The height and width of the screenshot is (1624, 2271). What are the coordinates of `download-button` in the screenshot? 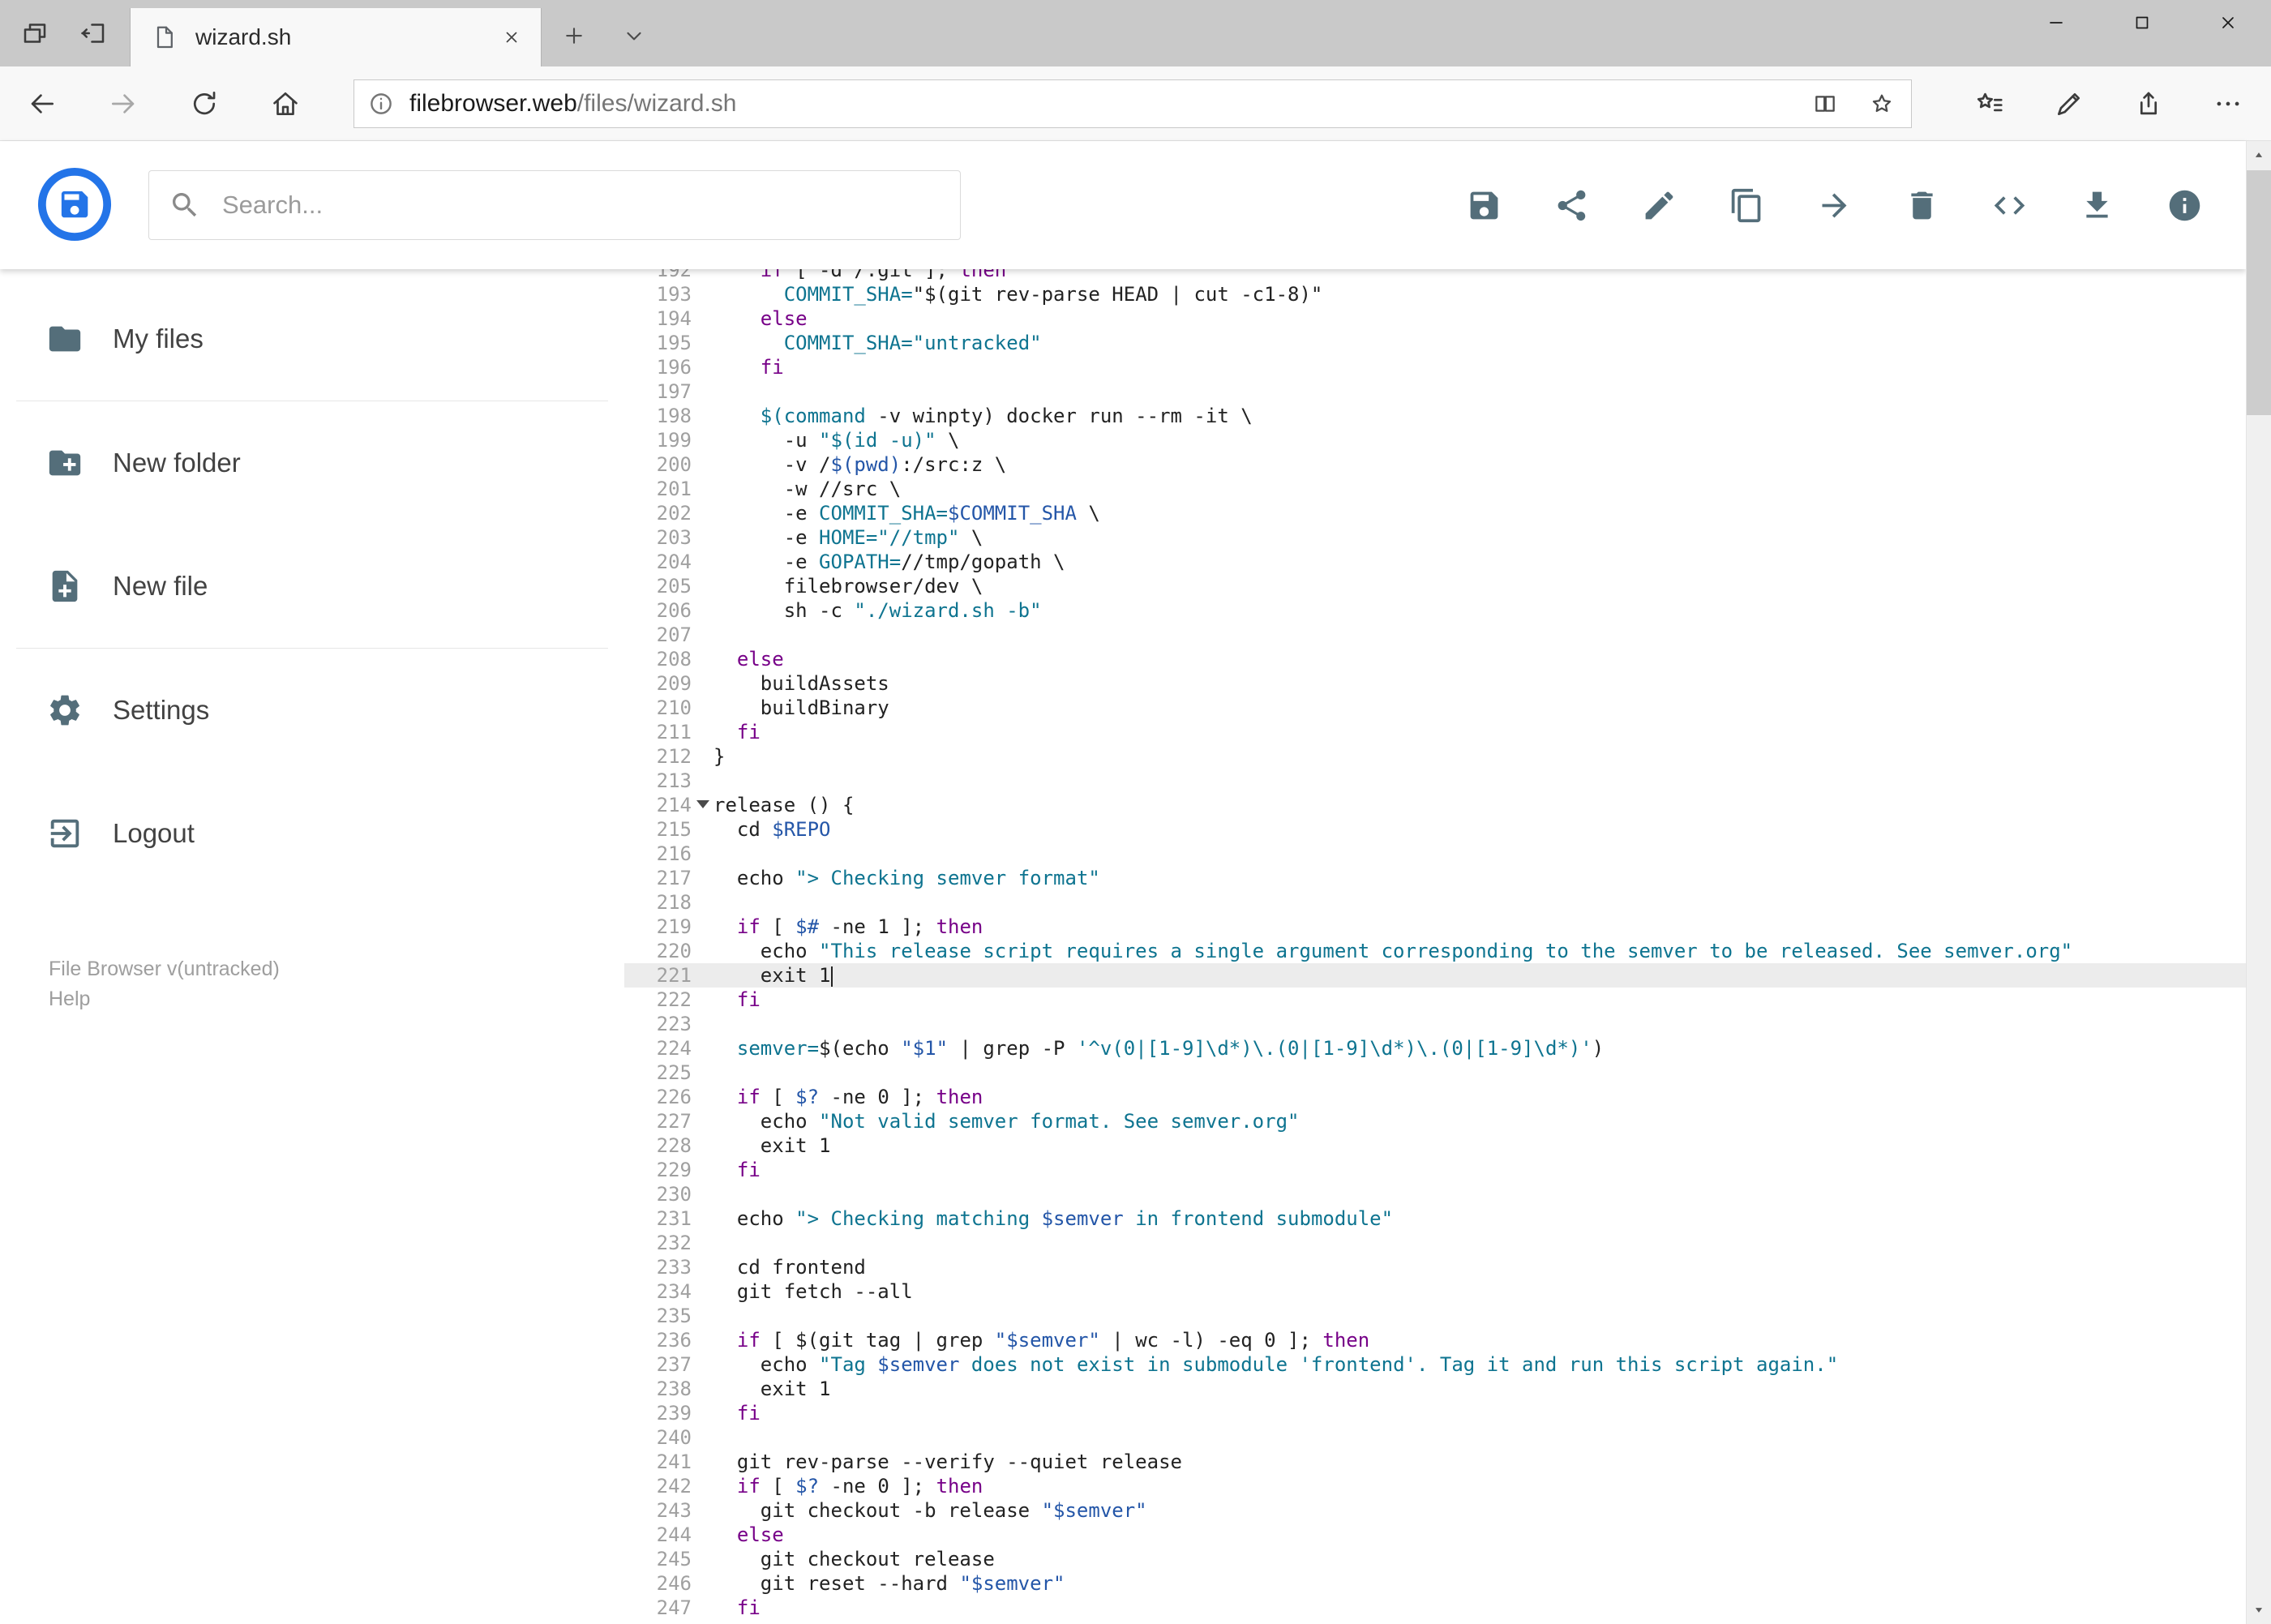 It's located at (2096, 205).